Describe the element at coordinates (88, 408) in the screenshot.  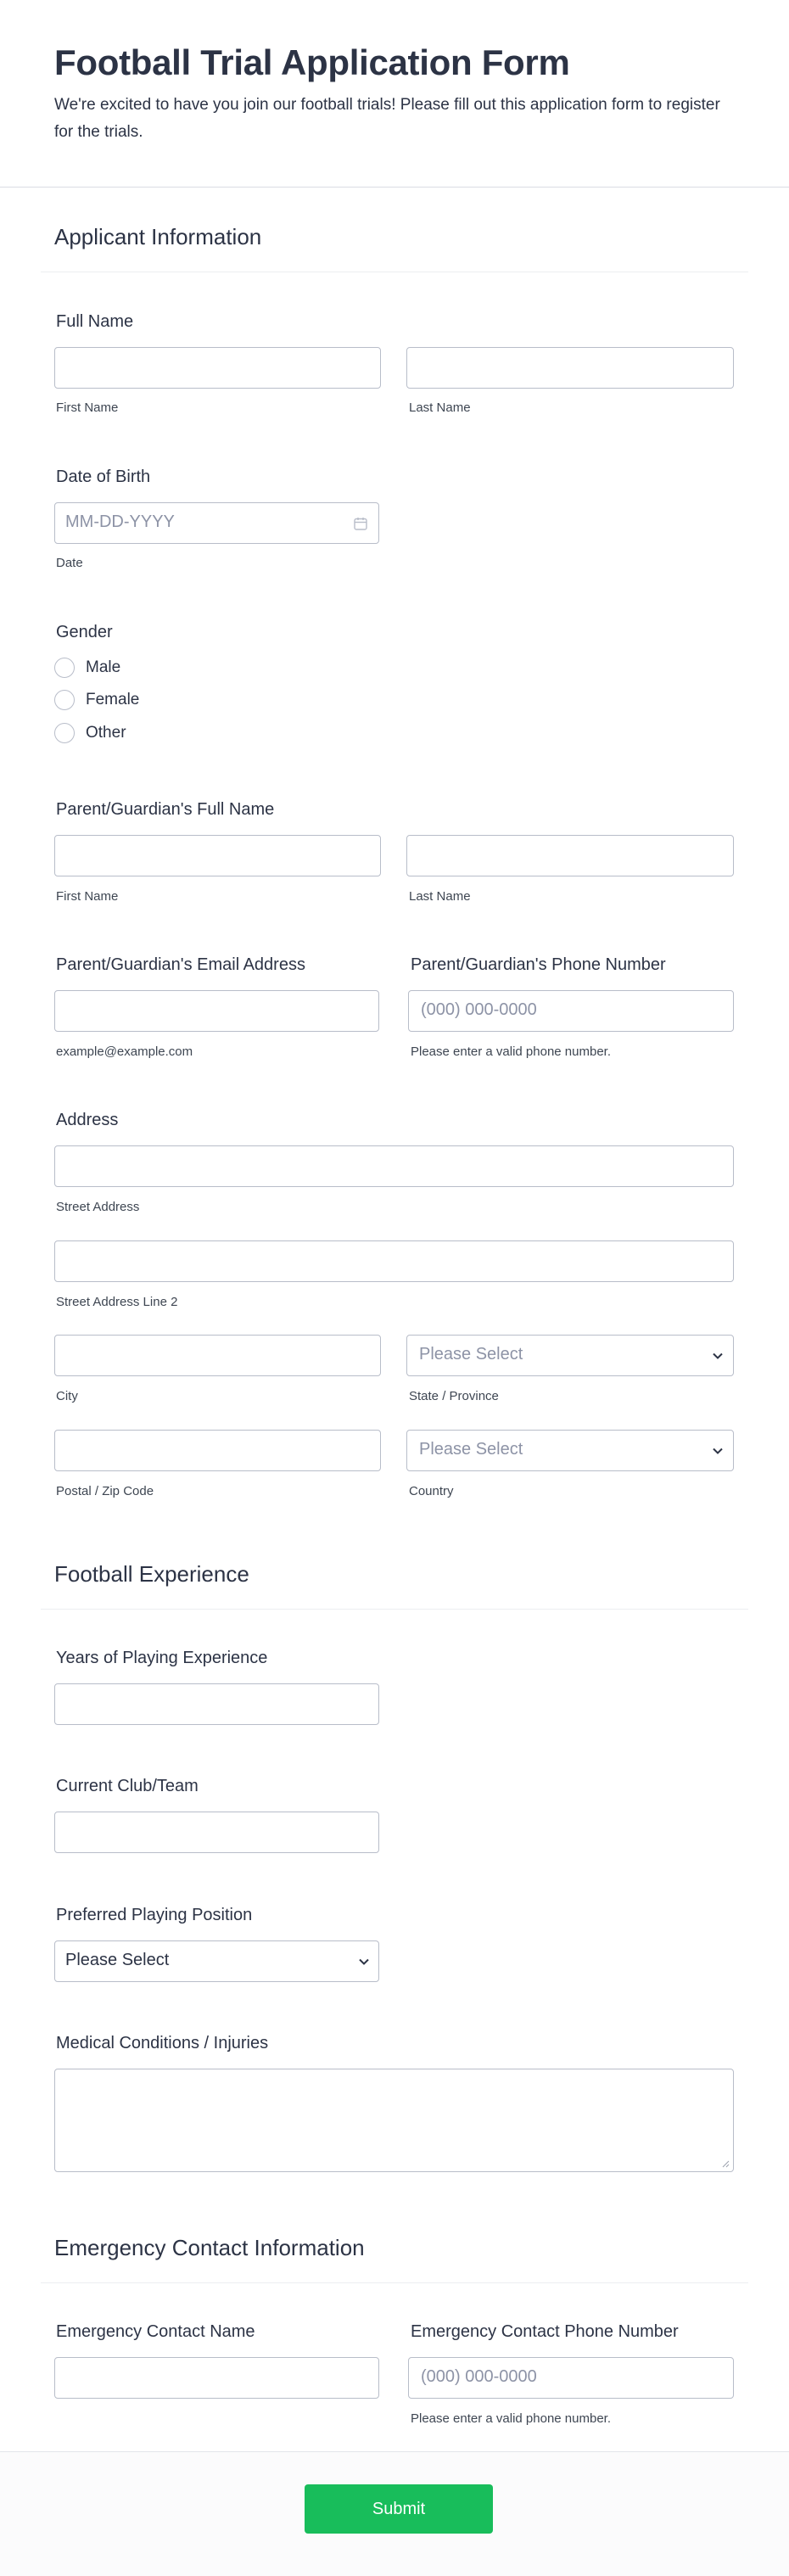
I see `first-name-sublabel: First Name` at that location.